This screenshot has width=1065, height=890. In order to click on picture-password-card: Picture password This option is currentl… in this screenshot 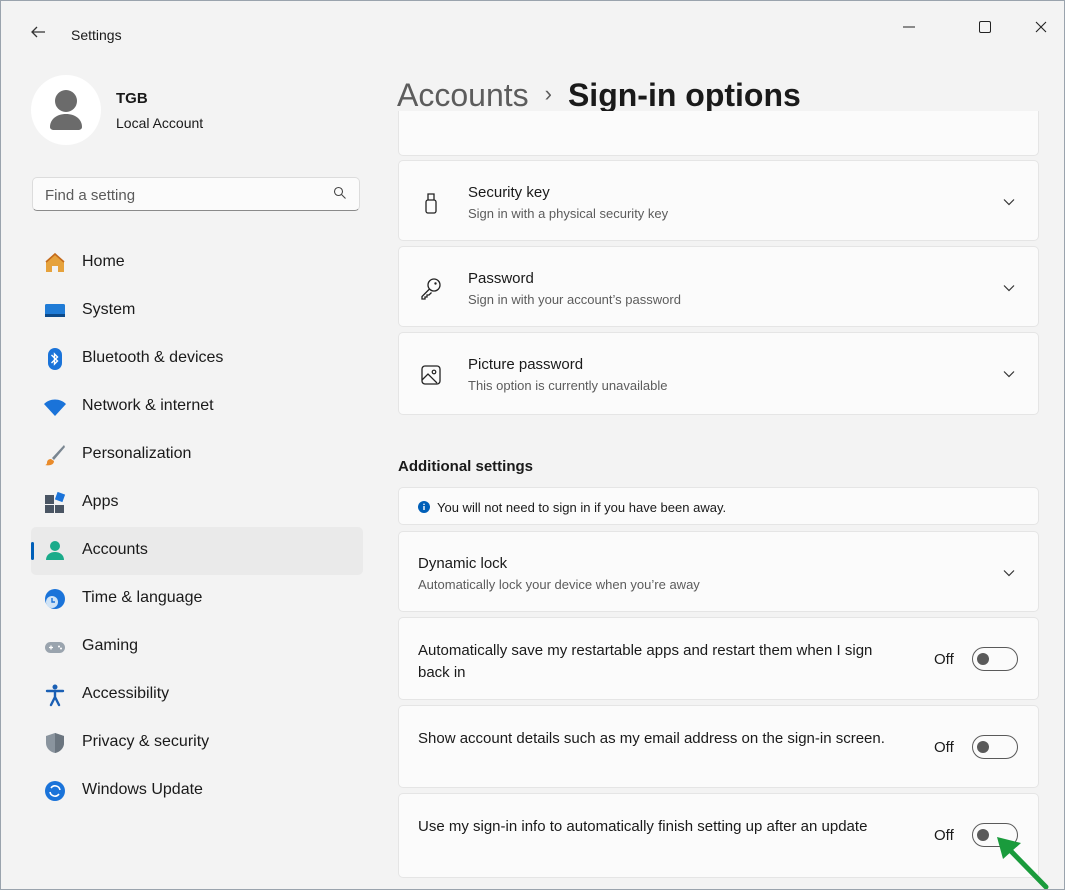, I will do `click(718, 373)`.